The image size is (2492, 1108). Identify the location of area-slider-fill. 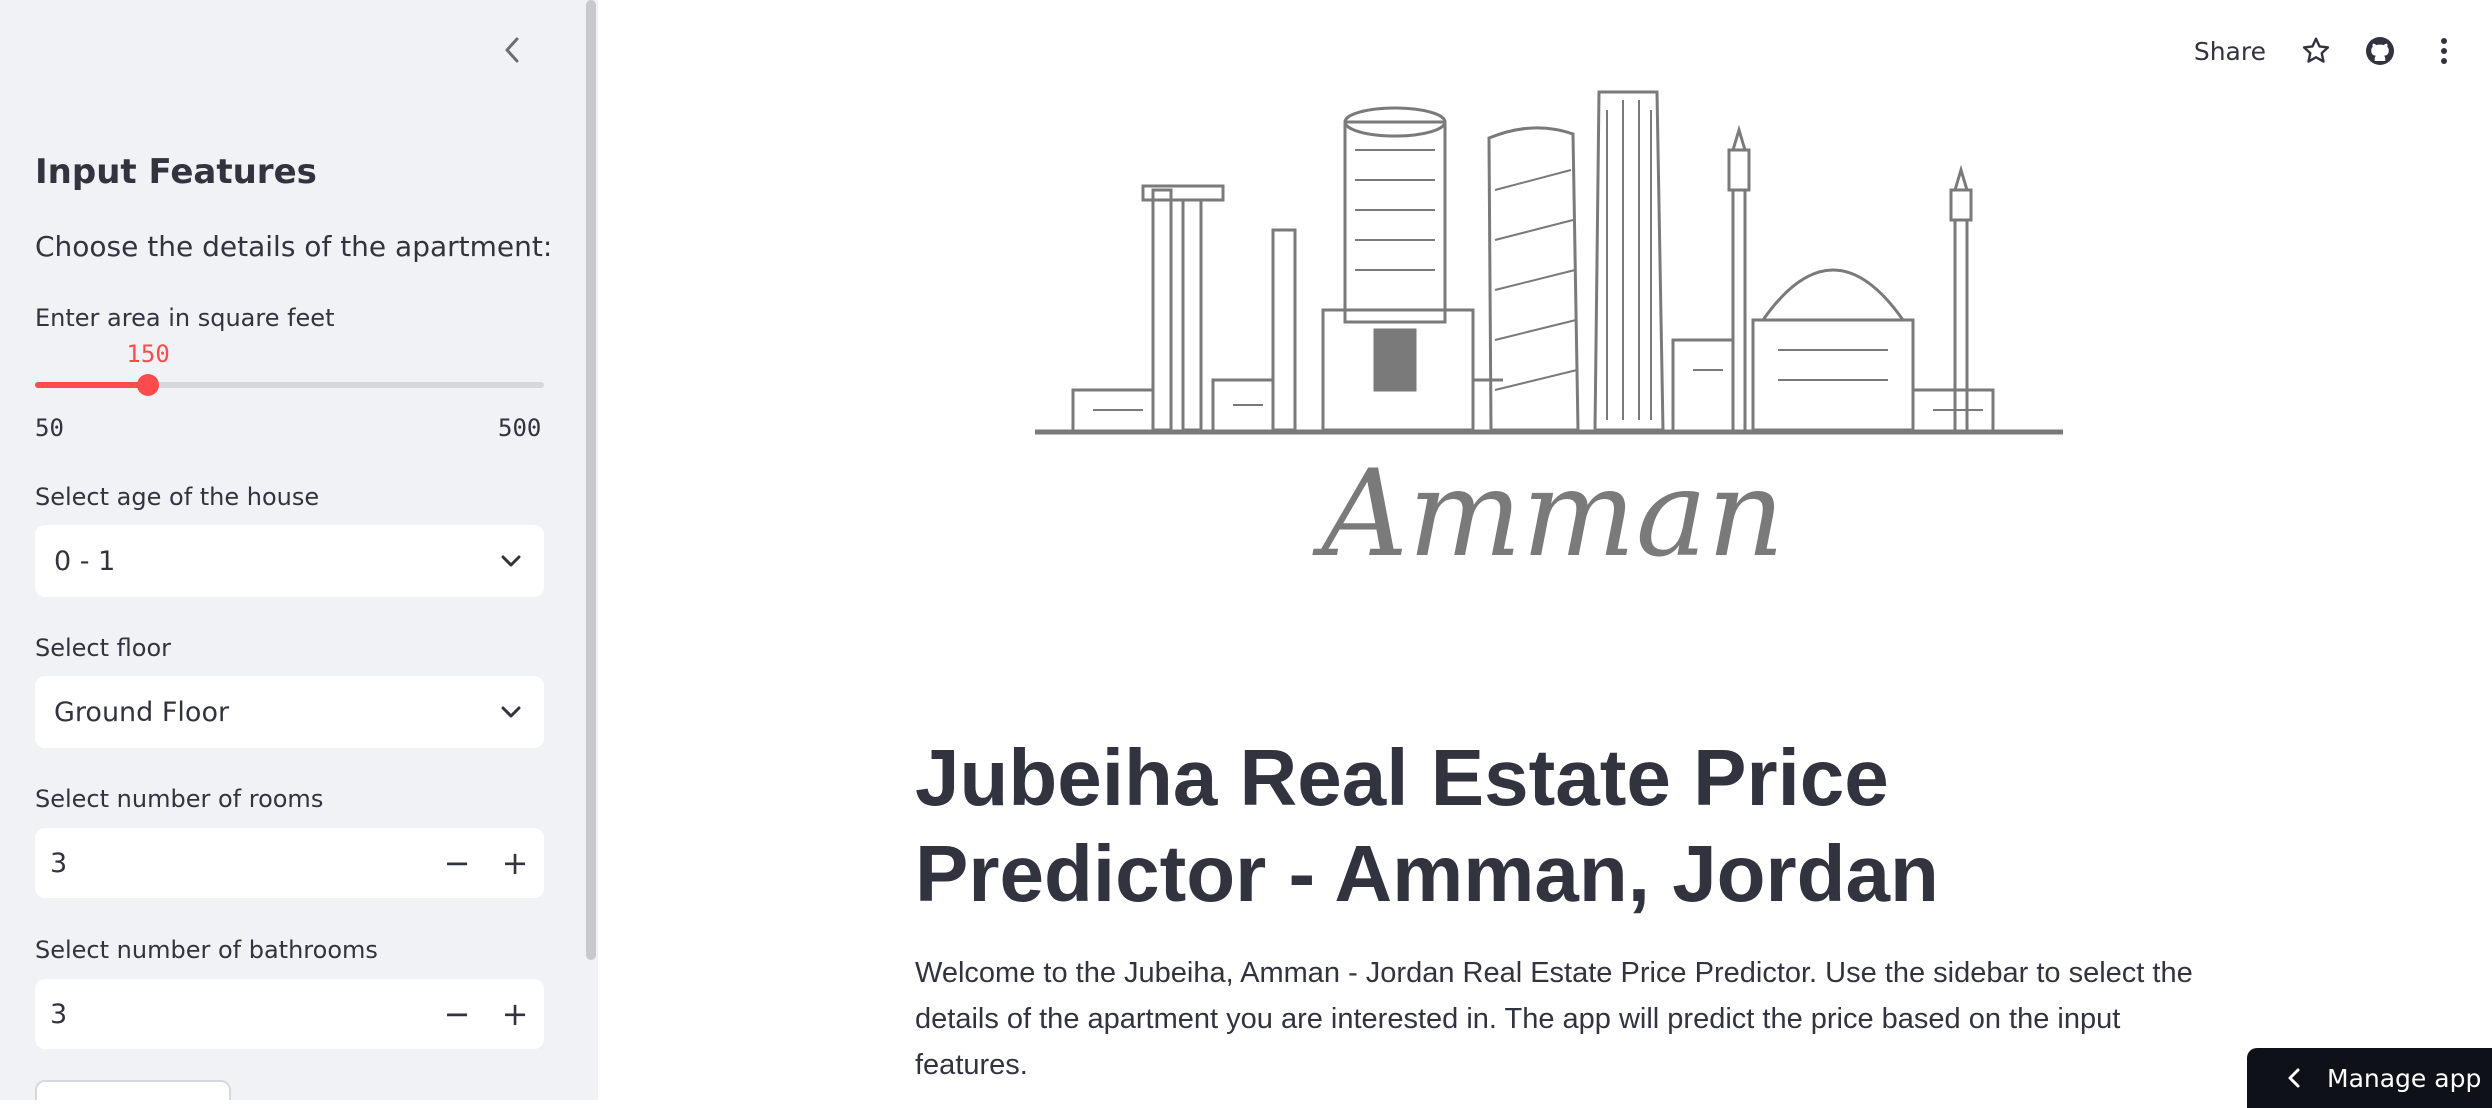
(92, 385).